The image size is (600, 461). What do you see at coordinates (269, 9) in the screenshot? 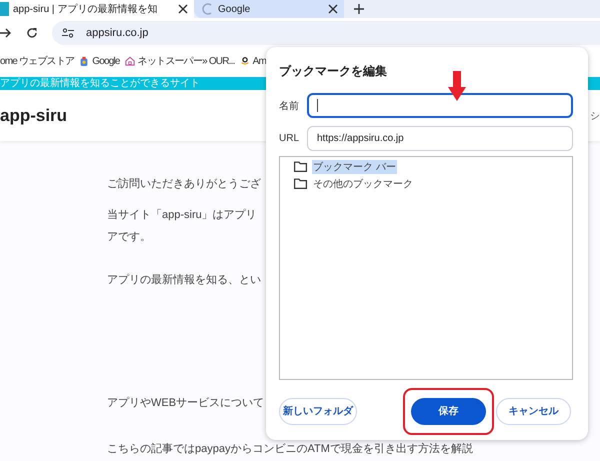
I see `browser-tab: Google` at bounding box center [269, 9].